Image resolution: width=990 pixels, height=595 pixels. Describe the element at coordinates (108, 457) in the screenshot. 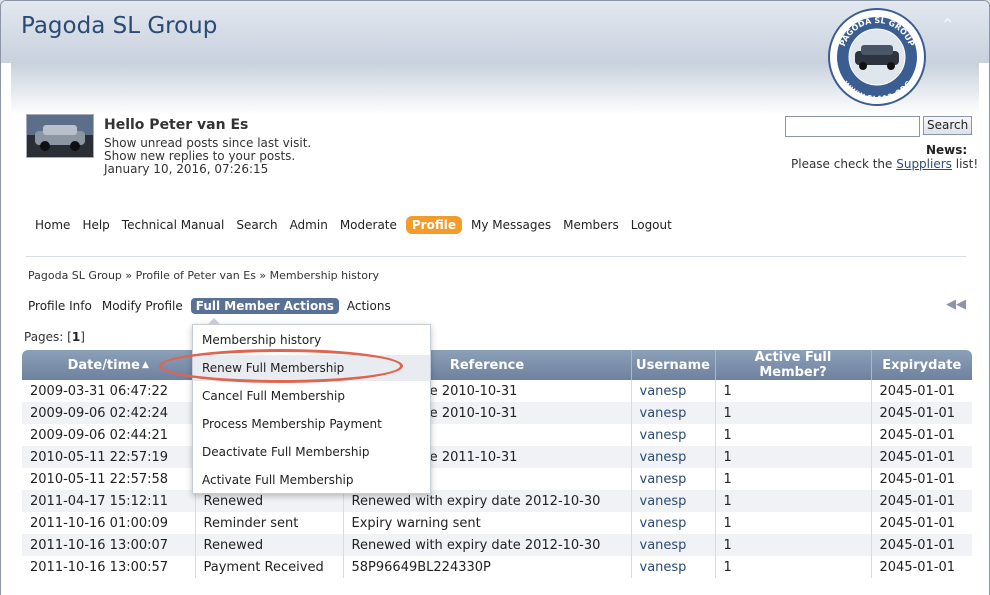

I see `cell-datetime: 2010-05-11 22:57:19` at that location.